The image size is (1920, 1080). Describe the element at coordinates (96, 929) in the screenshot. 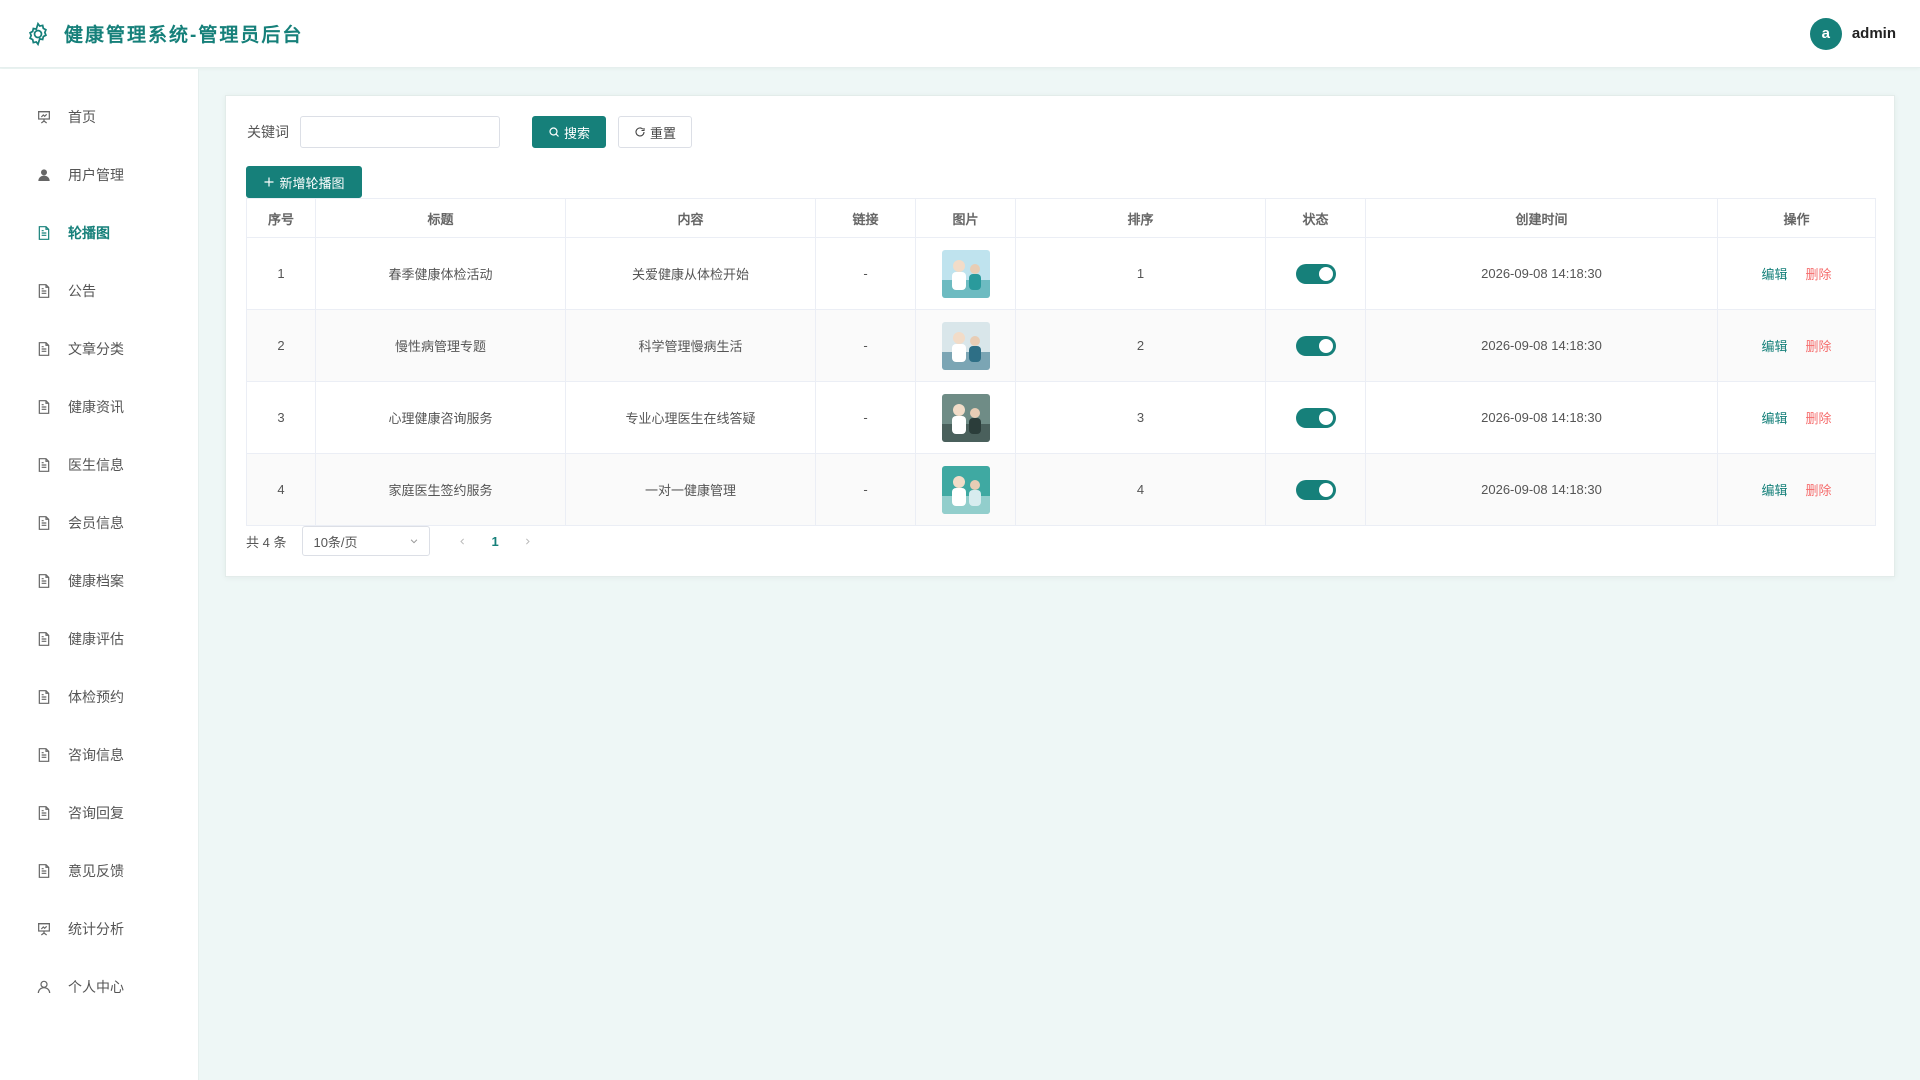

I see `sidebar-item-label: 统计分析` at that location.